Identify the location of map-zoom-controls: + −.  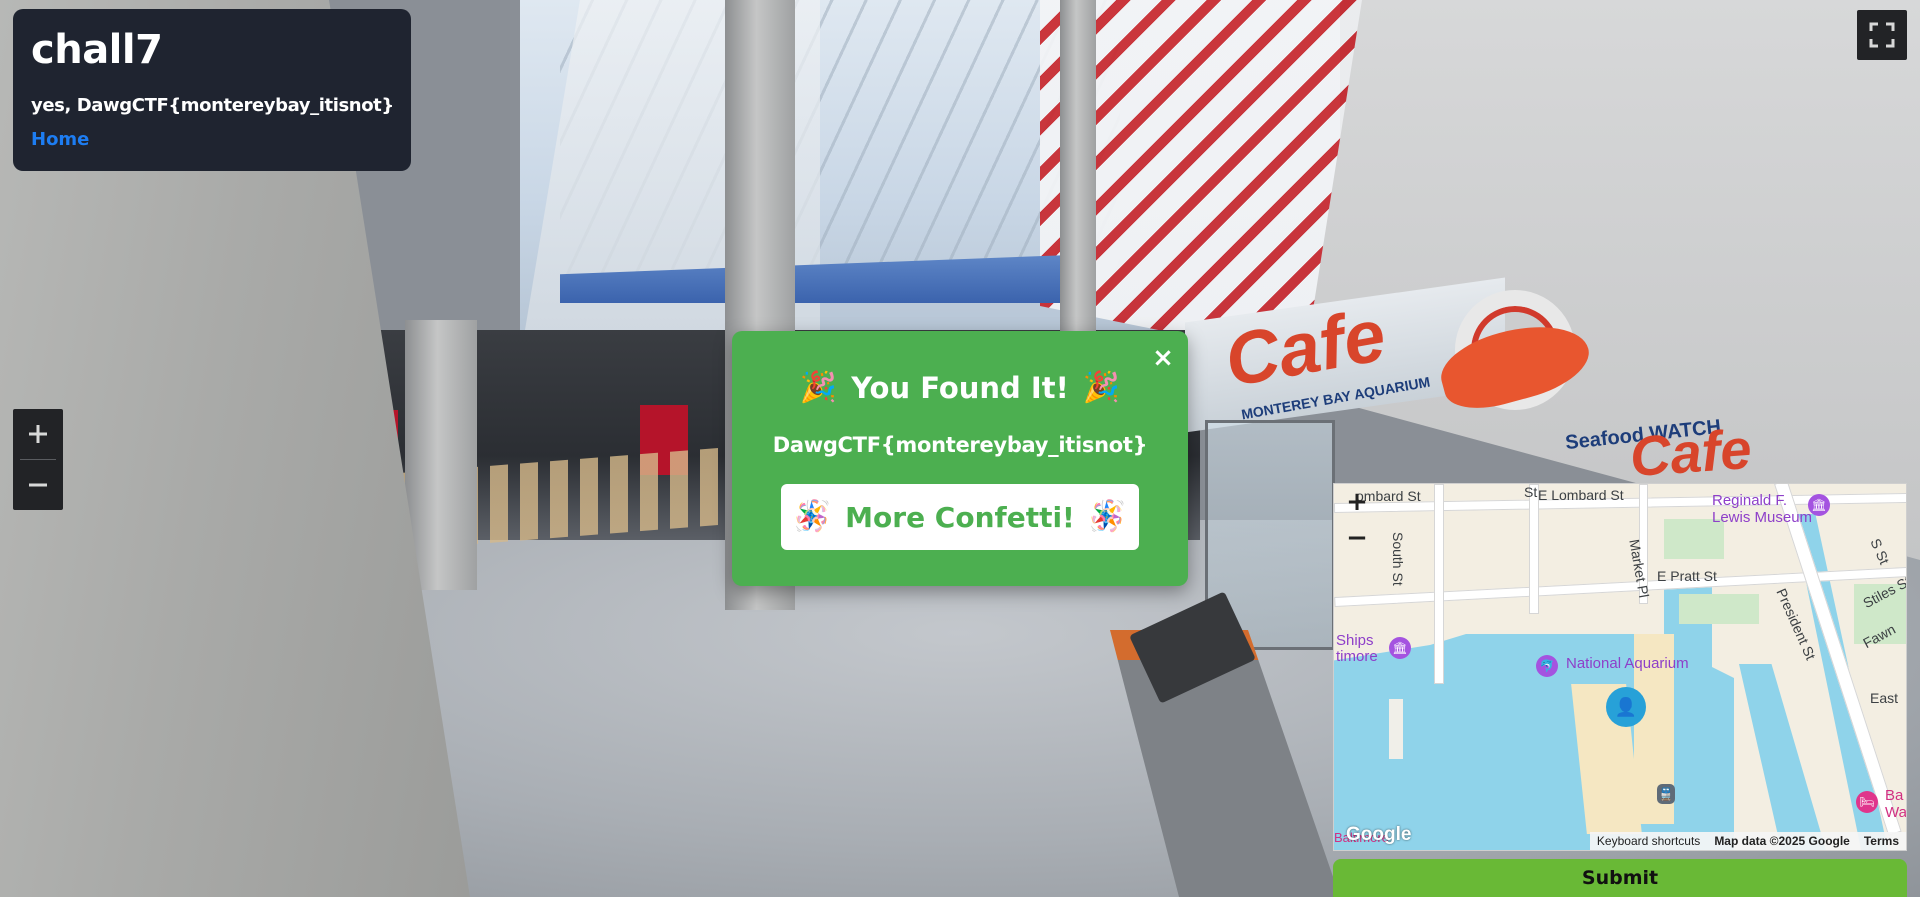
(1357, 521).